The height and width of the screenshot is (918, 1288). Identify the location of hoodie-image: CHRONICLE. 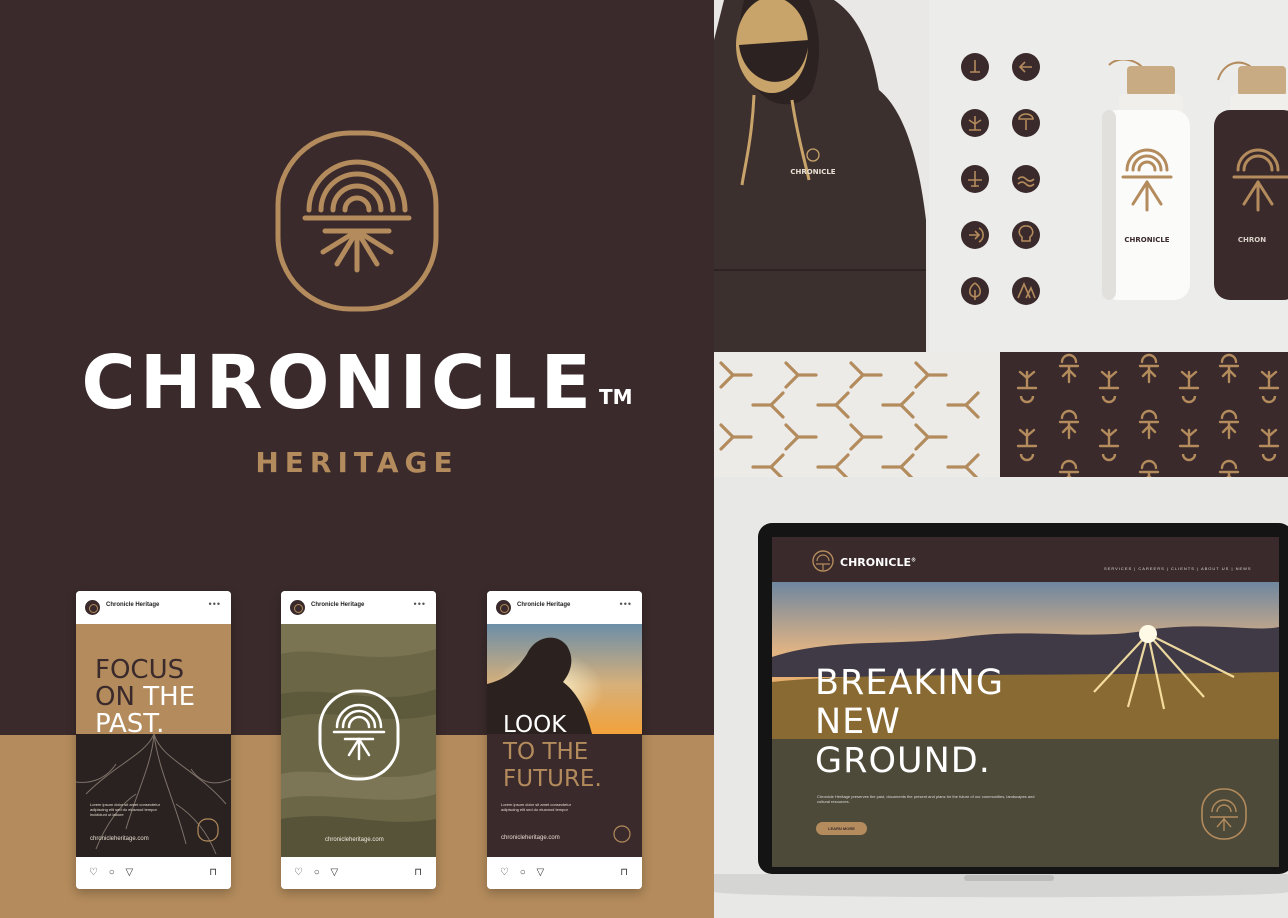
(820, 176).